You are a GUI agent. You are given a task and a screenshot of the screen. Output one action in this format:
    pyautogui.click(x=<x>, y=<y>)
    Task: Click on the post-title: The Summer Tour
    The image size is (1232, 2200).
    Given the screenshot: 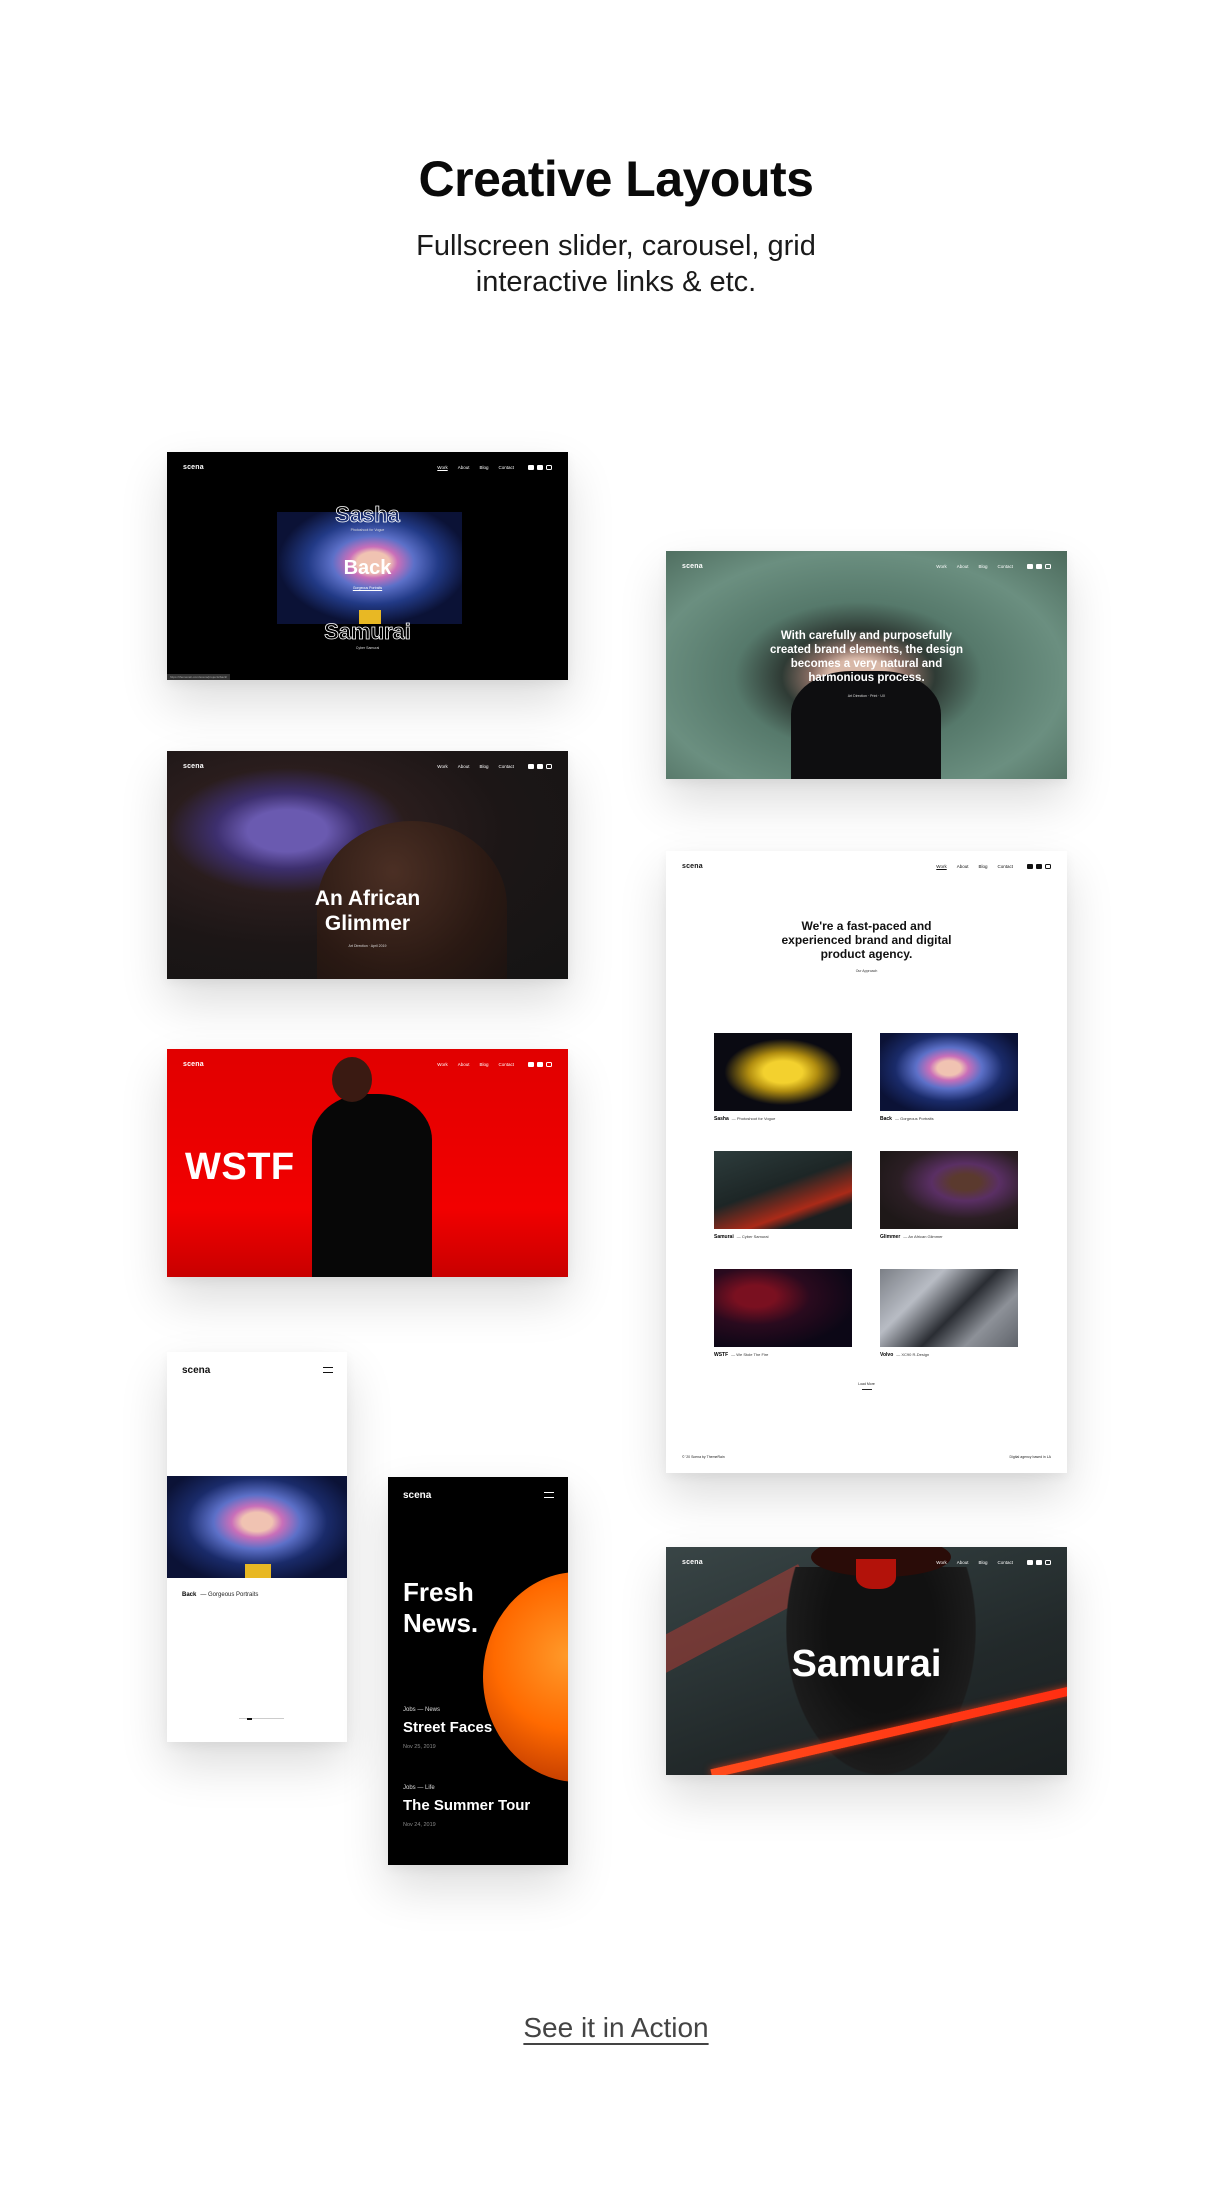 What is the action you would take?
    pyautogui.click(x=466, y=1805)
    